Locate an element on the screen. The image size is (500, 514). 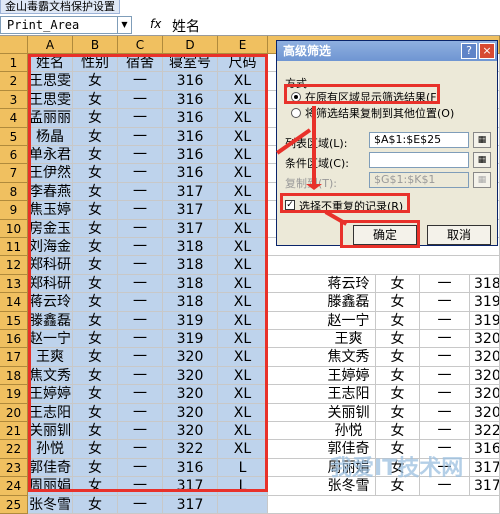
table-cell: 滕鑫磊 is located at coordinates (349, 302).